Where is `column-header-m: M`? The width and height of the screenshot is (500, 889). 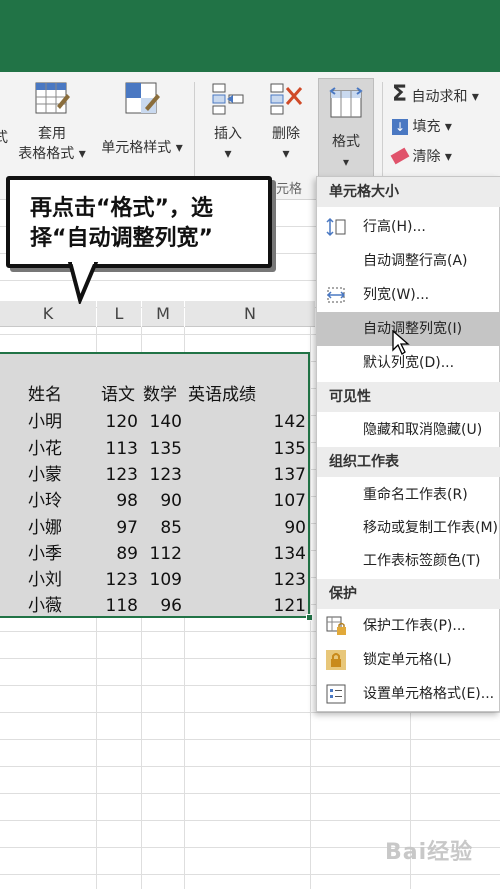 column-header-m: M is located at coordinates (163, 314).